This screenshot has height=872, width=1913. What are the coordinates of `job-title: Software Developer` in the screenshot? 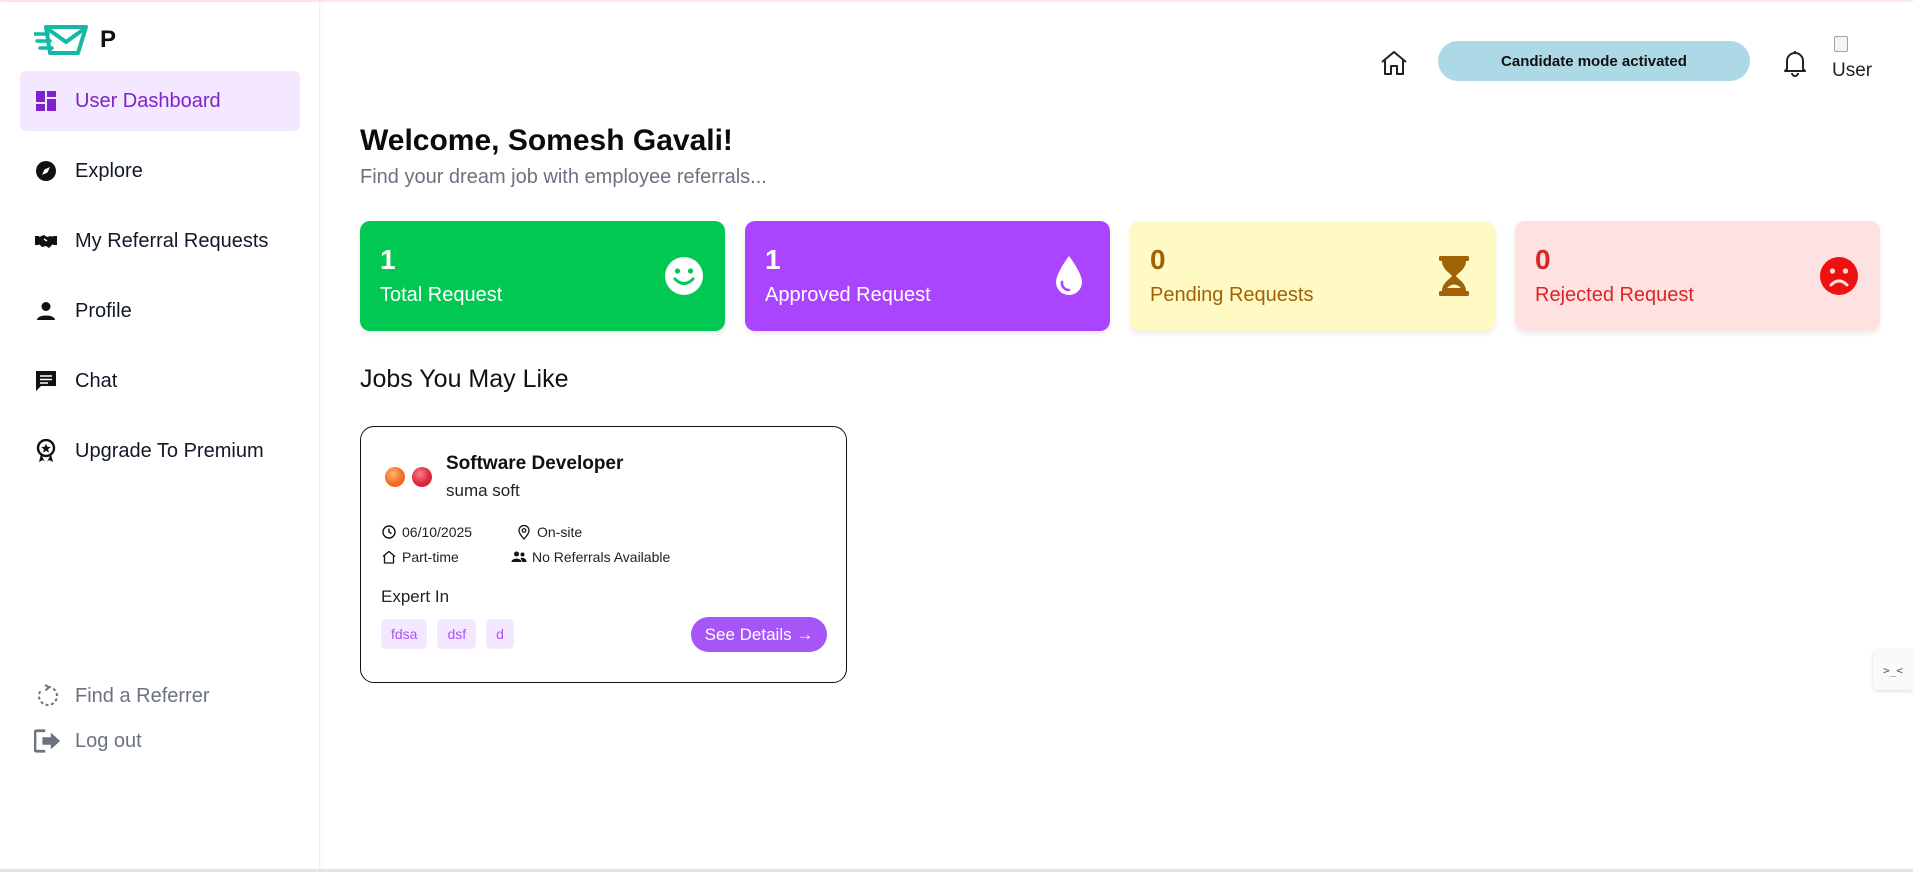 It's located at (535, 463).